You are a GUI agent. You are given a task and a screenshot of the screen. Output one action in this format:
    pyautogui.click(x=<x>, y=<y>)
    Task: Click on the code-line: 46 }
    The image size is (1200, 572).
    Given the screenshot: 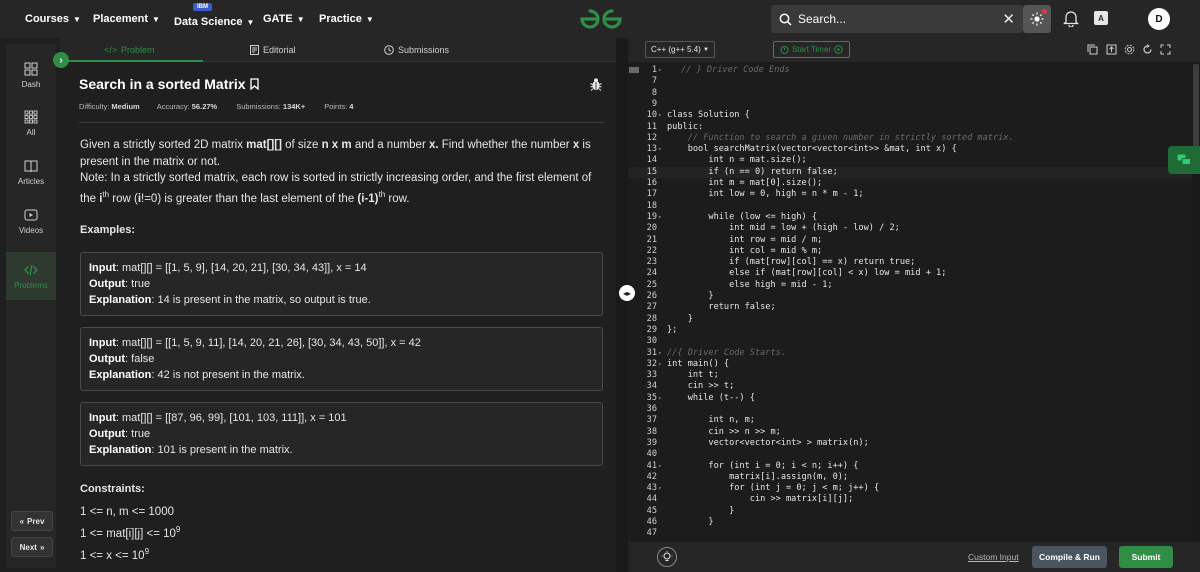 What is the action you would take?
    pyautogui.click(x=911, y=522)
    